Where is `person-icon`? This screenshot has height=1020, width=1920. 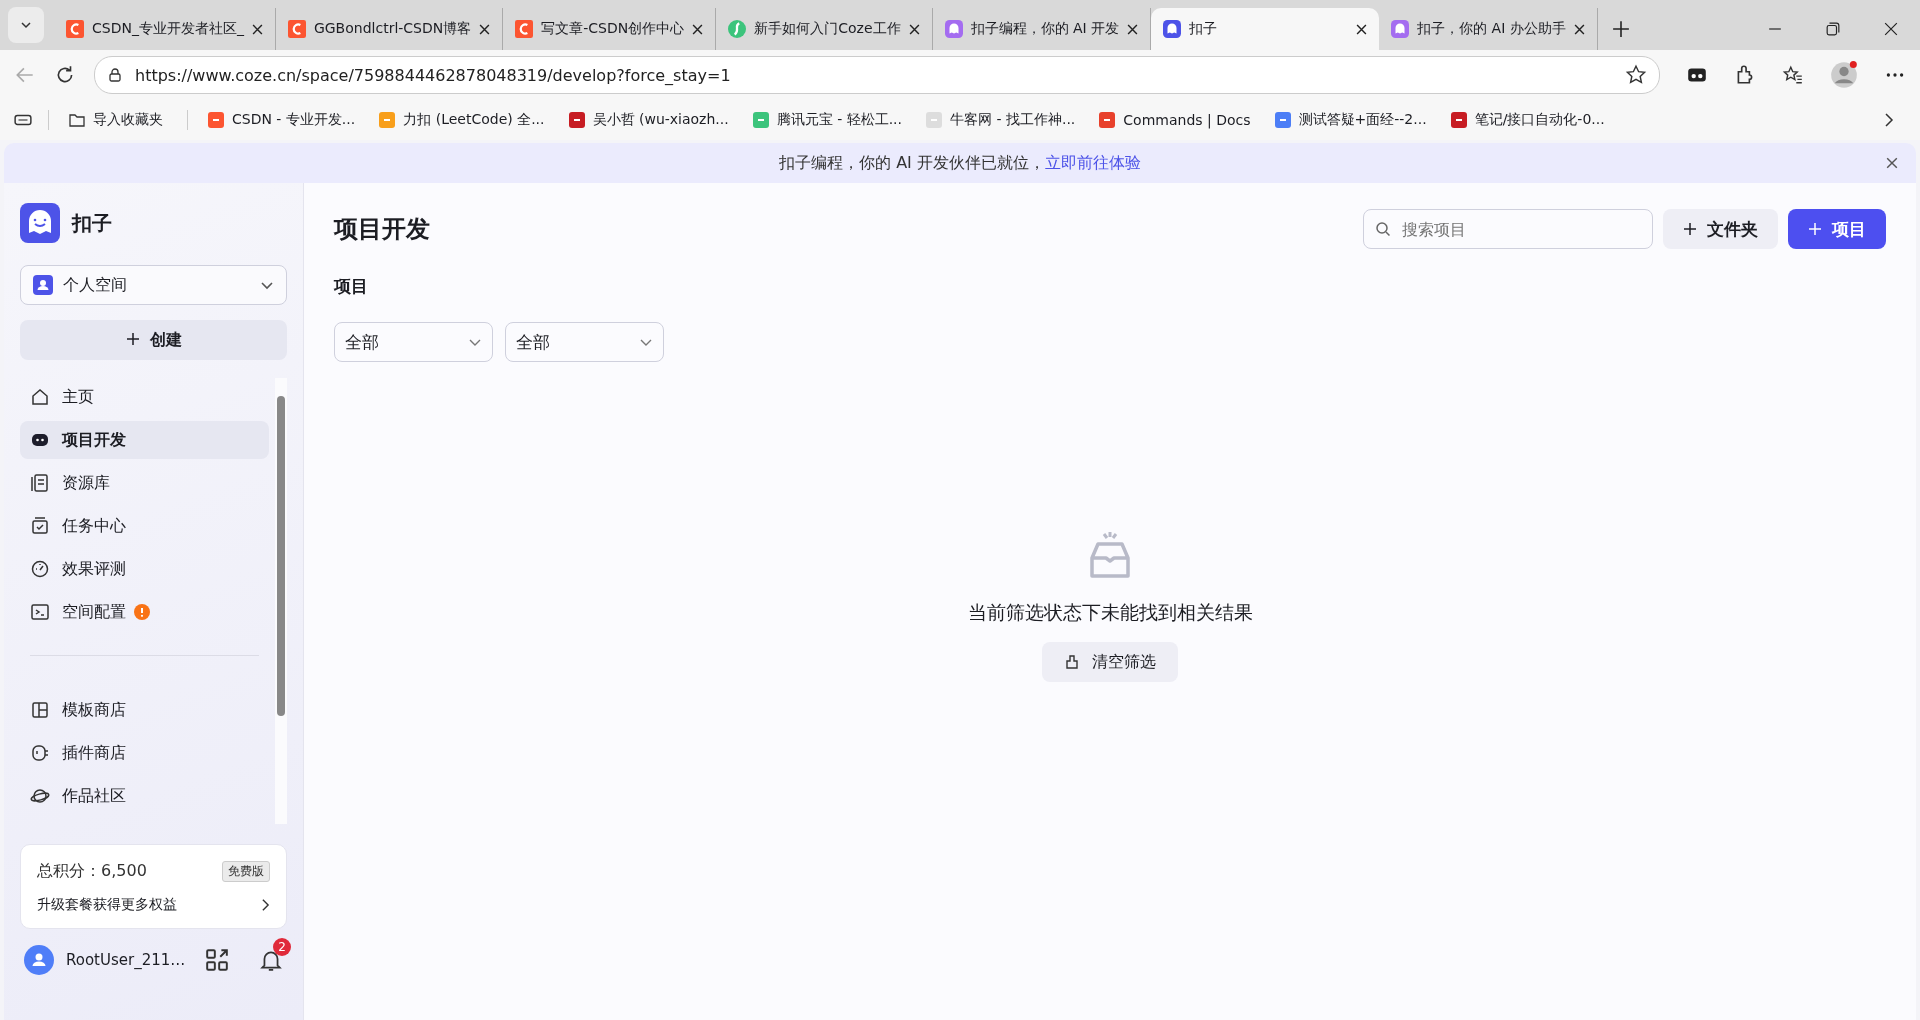
person-icon is located at coordinates (43, 285).